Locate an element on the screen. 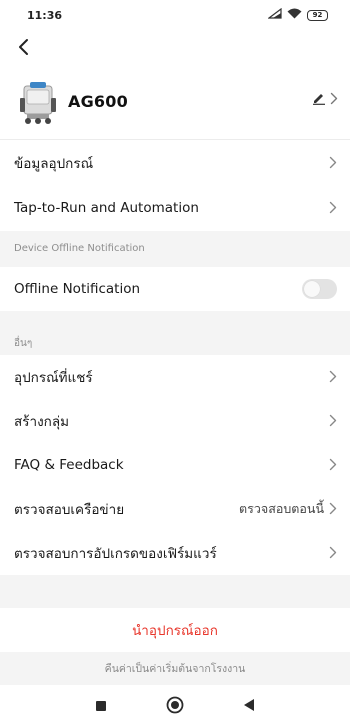 This screenshot has width=350, height=728. offline-notification-toggle is located at coordinates (319, 289).